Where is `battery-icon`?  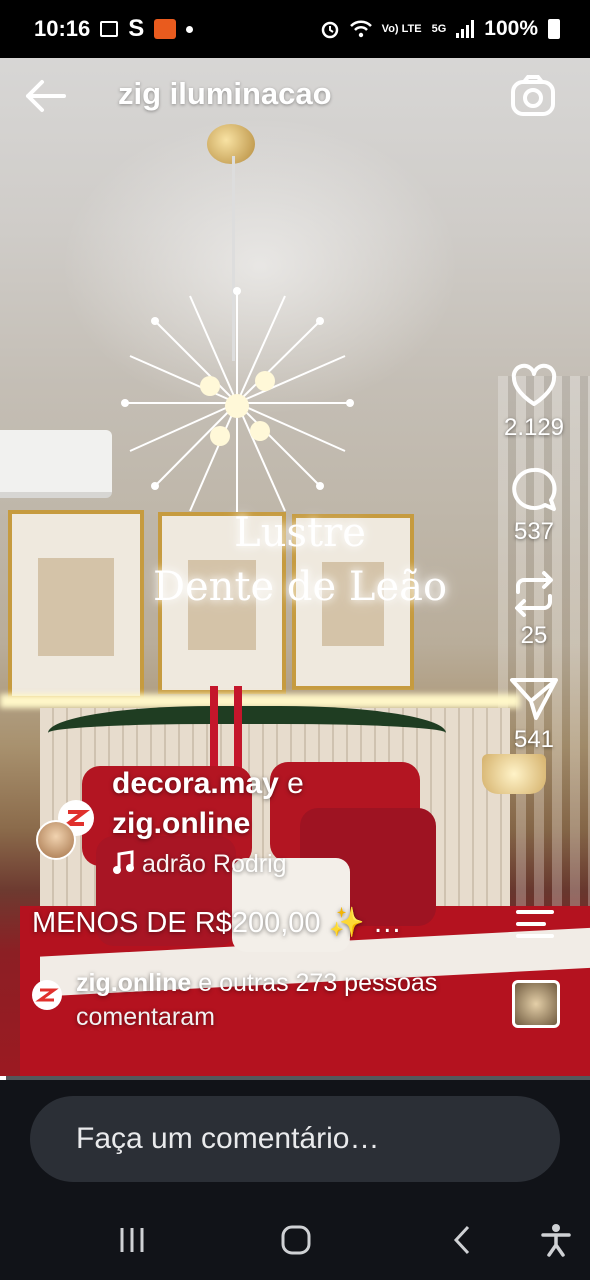
battery-icon is located at coordinates (554, 29).